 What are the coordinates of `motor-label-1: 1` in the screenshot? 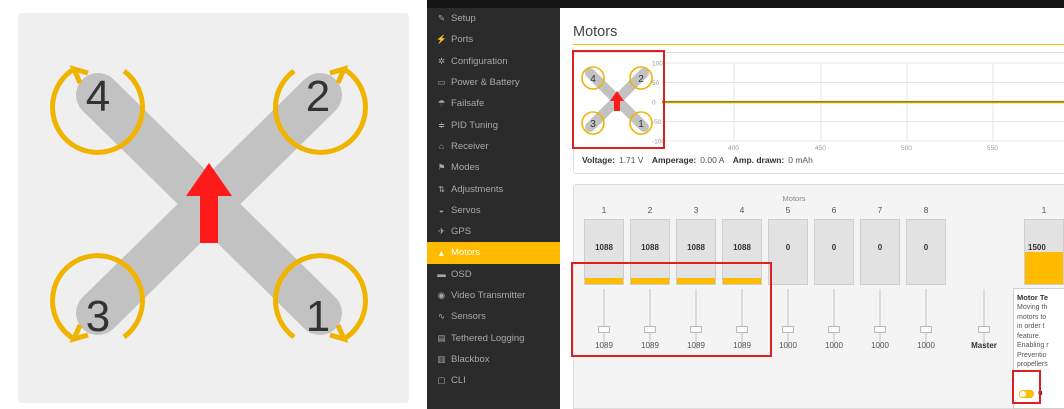 It's located at (318, 316).